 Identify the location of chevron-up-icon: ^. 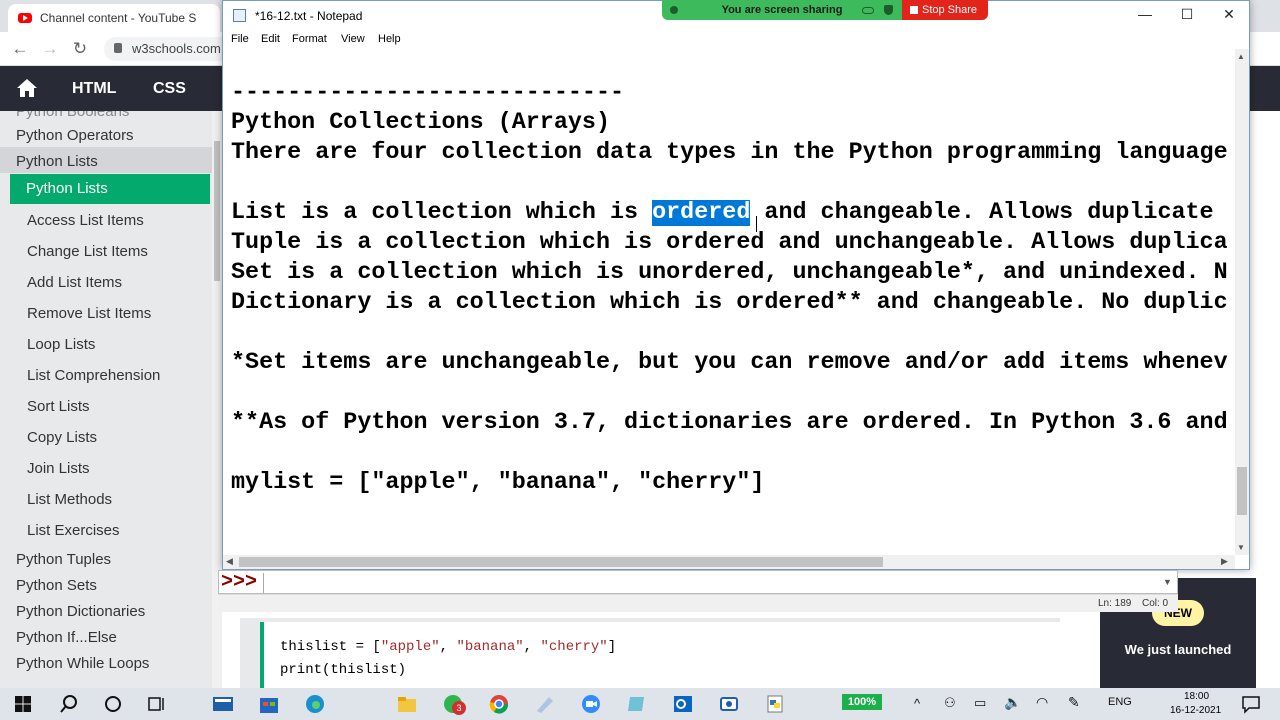
(917, 703).